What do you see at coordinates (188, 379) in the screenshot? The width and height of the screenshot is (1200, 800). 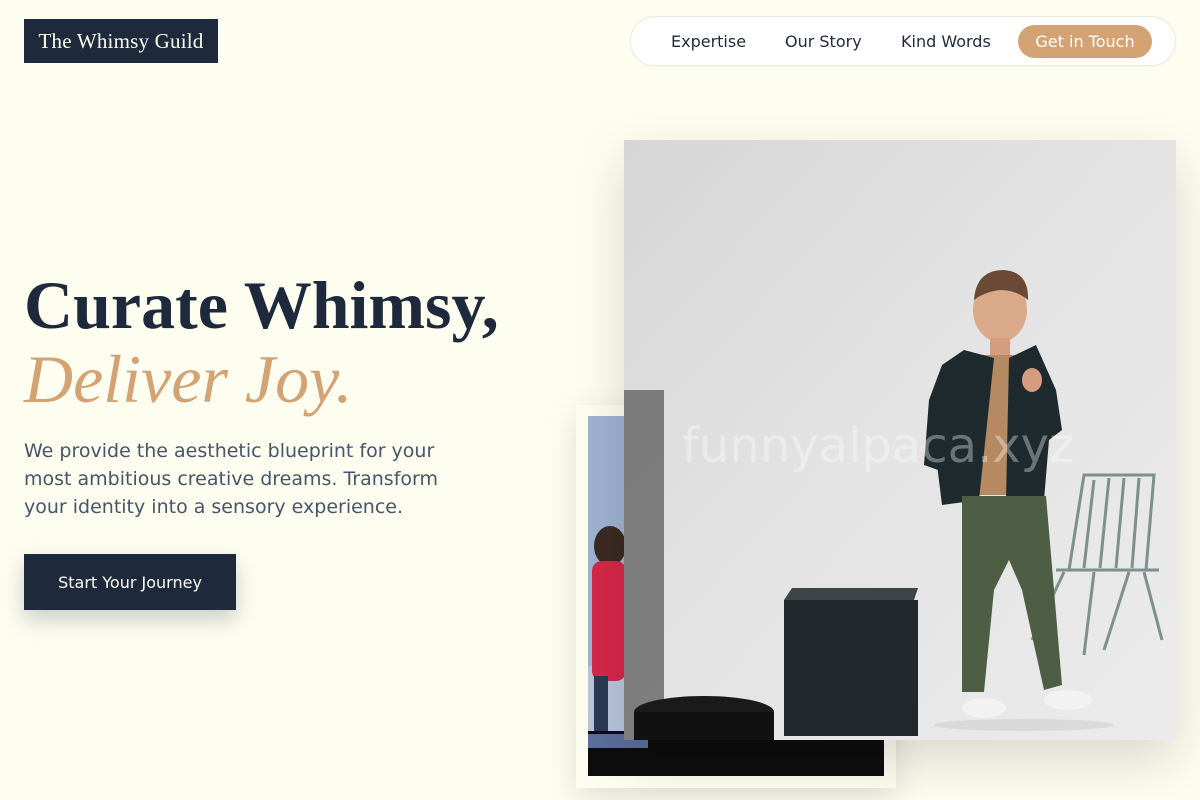 I see `hero-accent-title: Deliver Joy.` at bounding box center [188, 379].